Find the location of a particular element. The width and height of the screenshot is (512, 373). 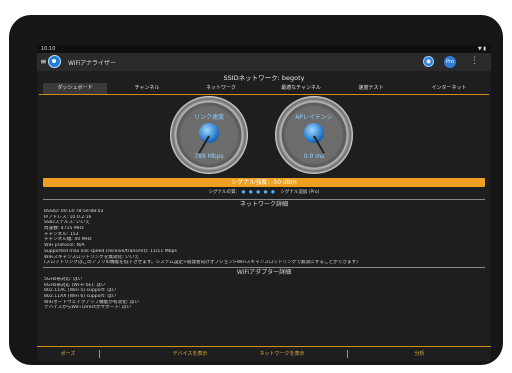

signal-strength-text: シグナル強度: -50 dBm is located at coordinates (264, 182).